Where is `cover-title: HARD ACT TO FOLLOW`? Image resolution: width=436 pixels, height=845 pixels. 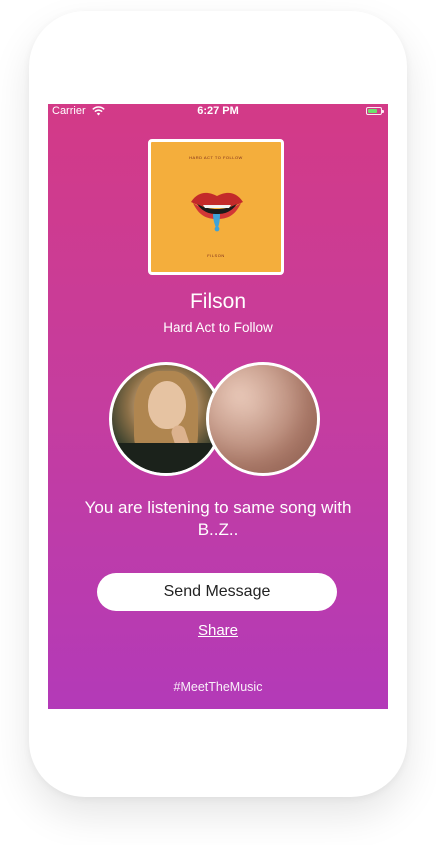 cover-title: HARD ACT TO FOLLOW is located at coordinates (216, 157).